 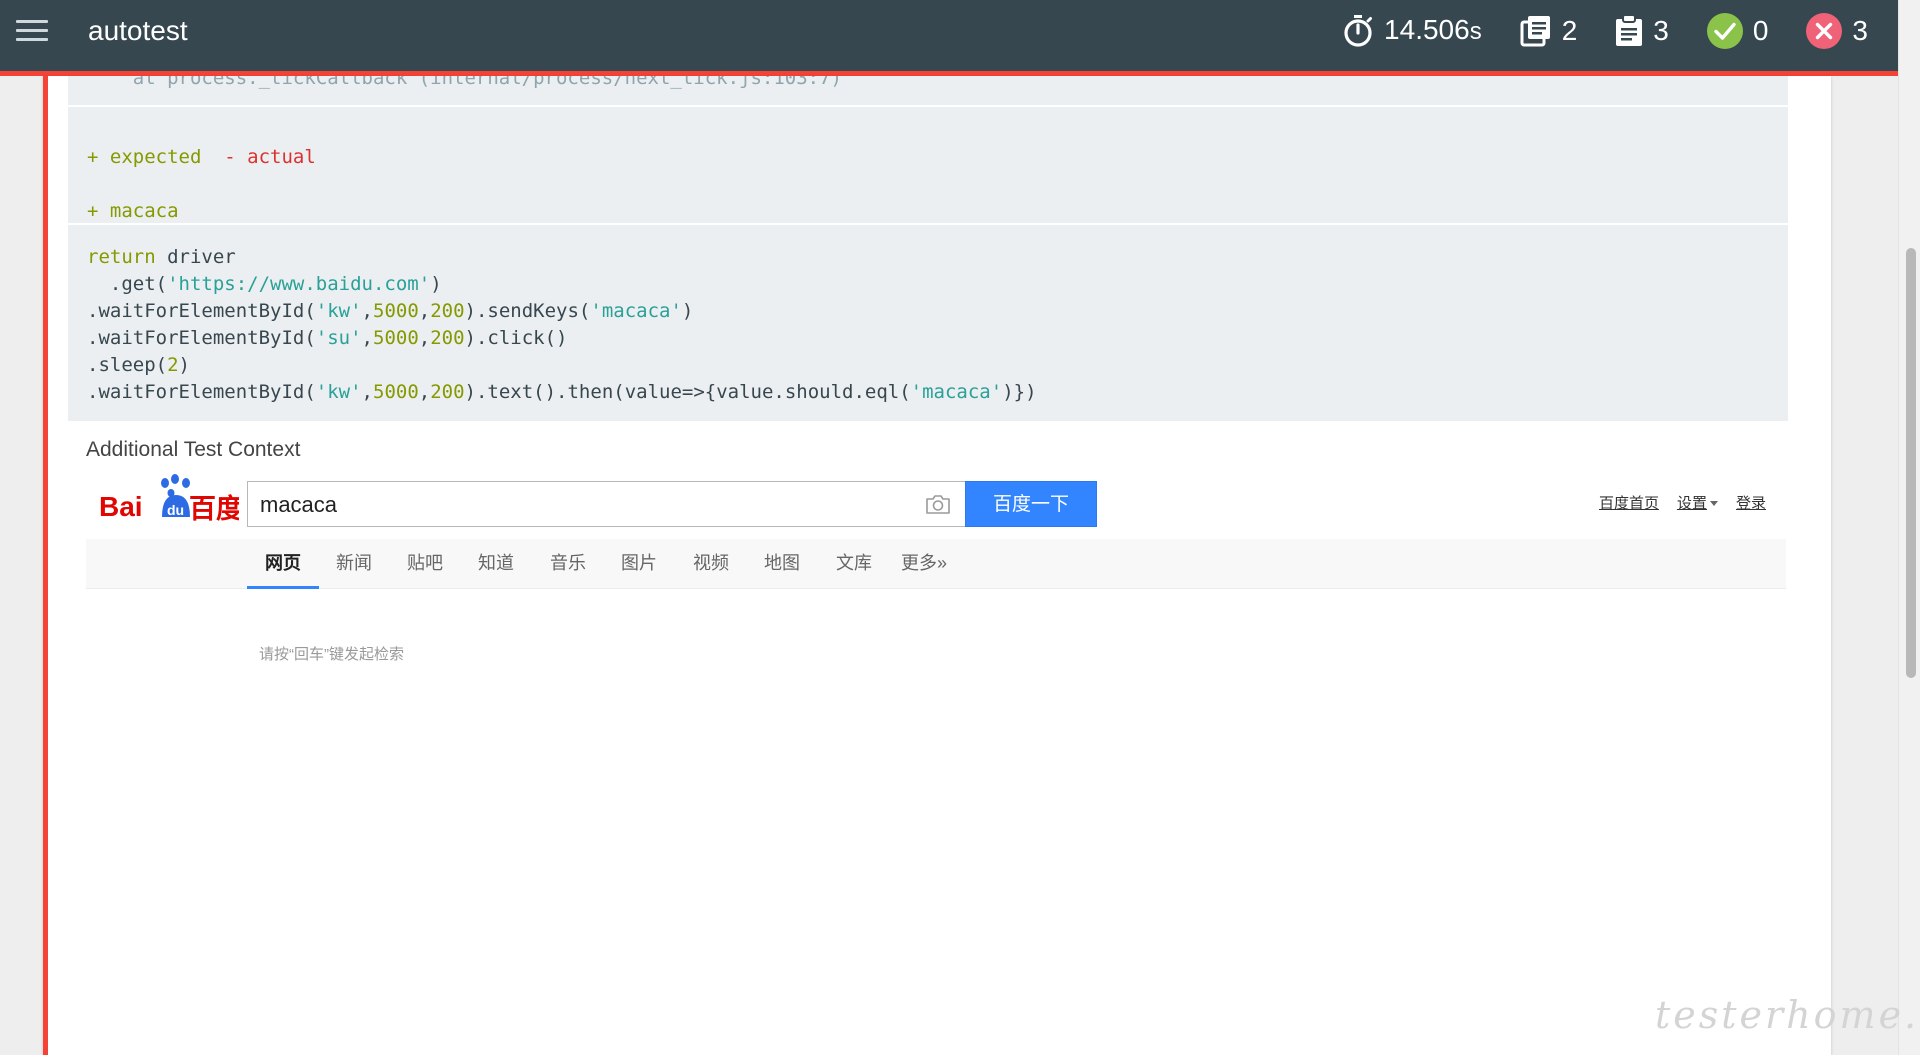 What do you see at coordinates (1824, 31) in the screenshot?
I see `x-circle-icon` at bounding box center [1824, 31].